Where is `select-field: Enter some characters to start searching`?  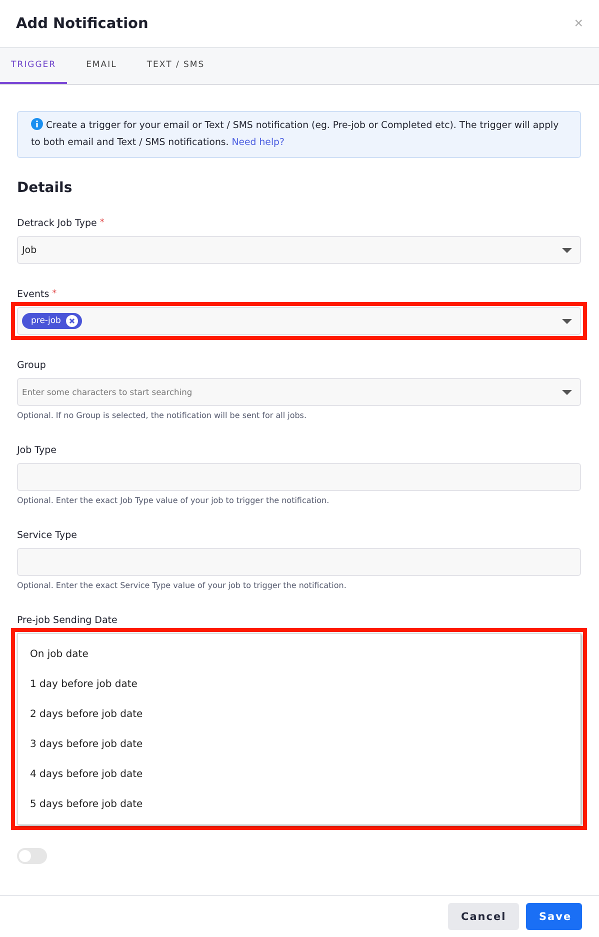
select-field: Enter some characters to start searching is located at coordinates (299, 392).